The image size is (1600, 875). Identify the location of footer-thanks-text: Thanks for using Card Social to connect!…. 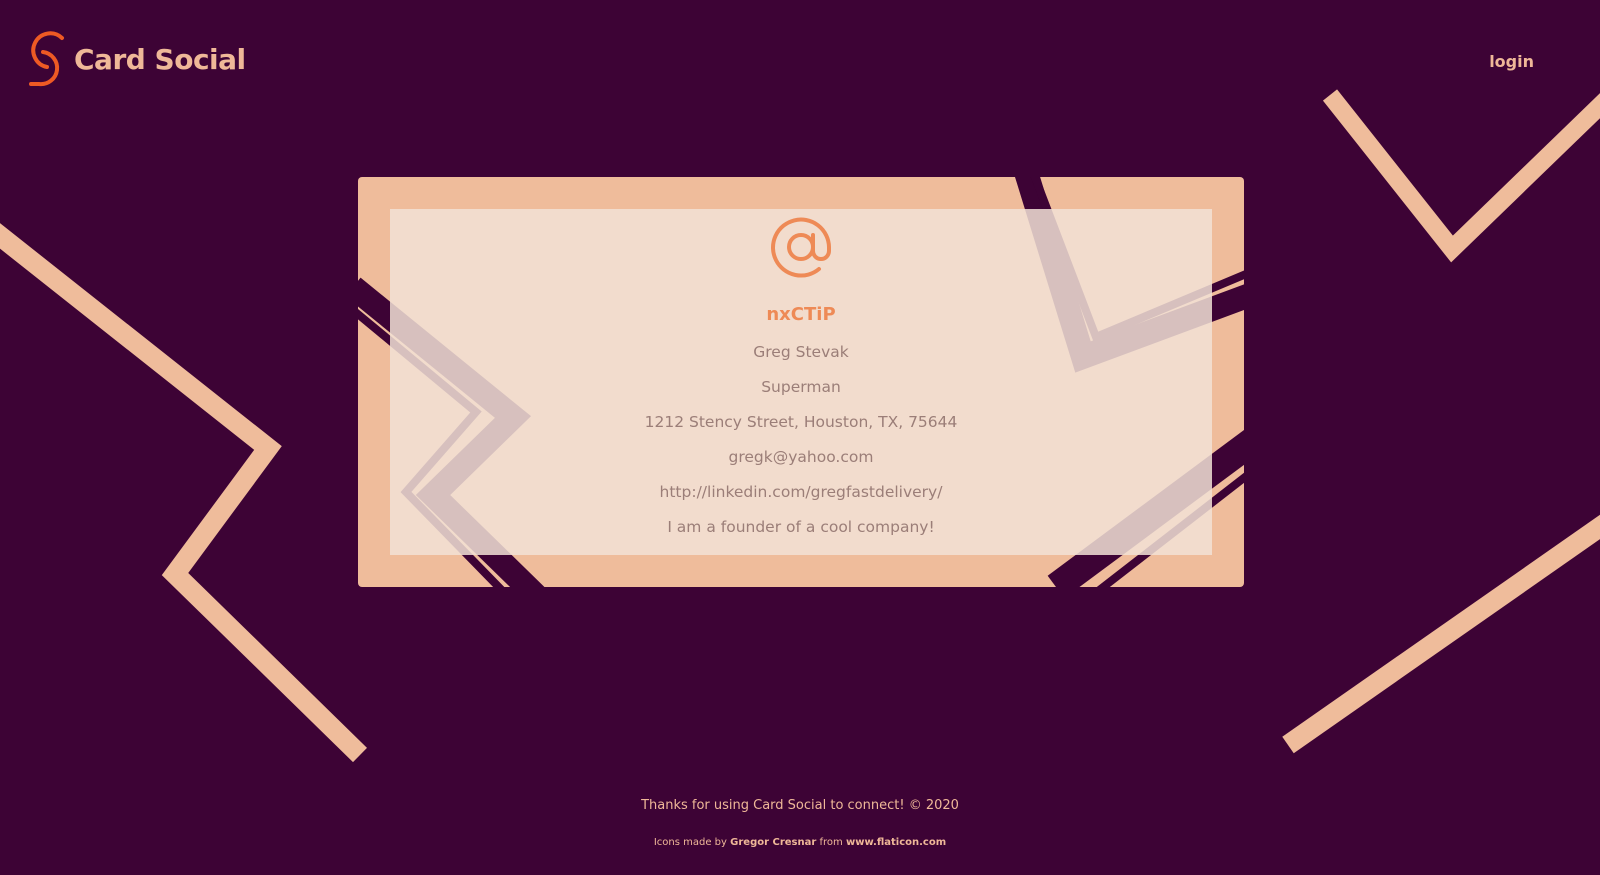
(800, 805).